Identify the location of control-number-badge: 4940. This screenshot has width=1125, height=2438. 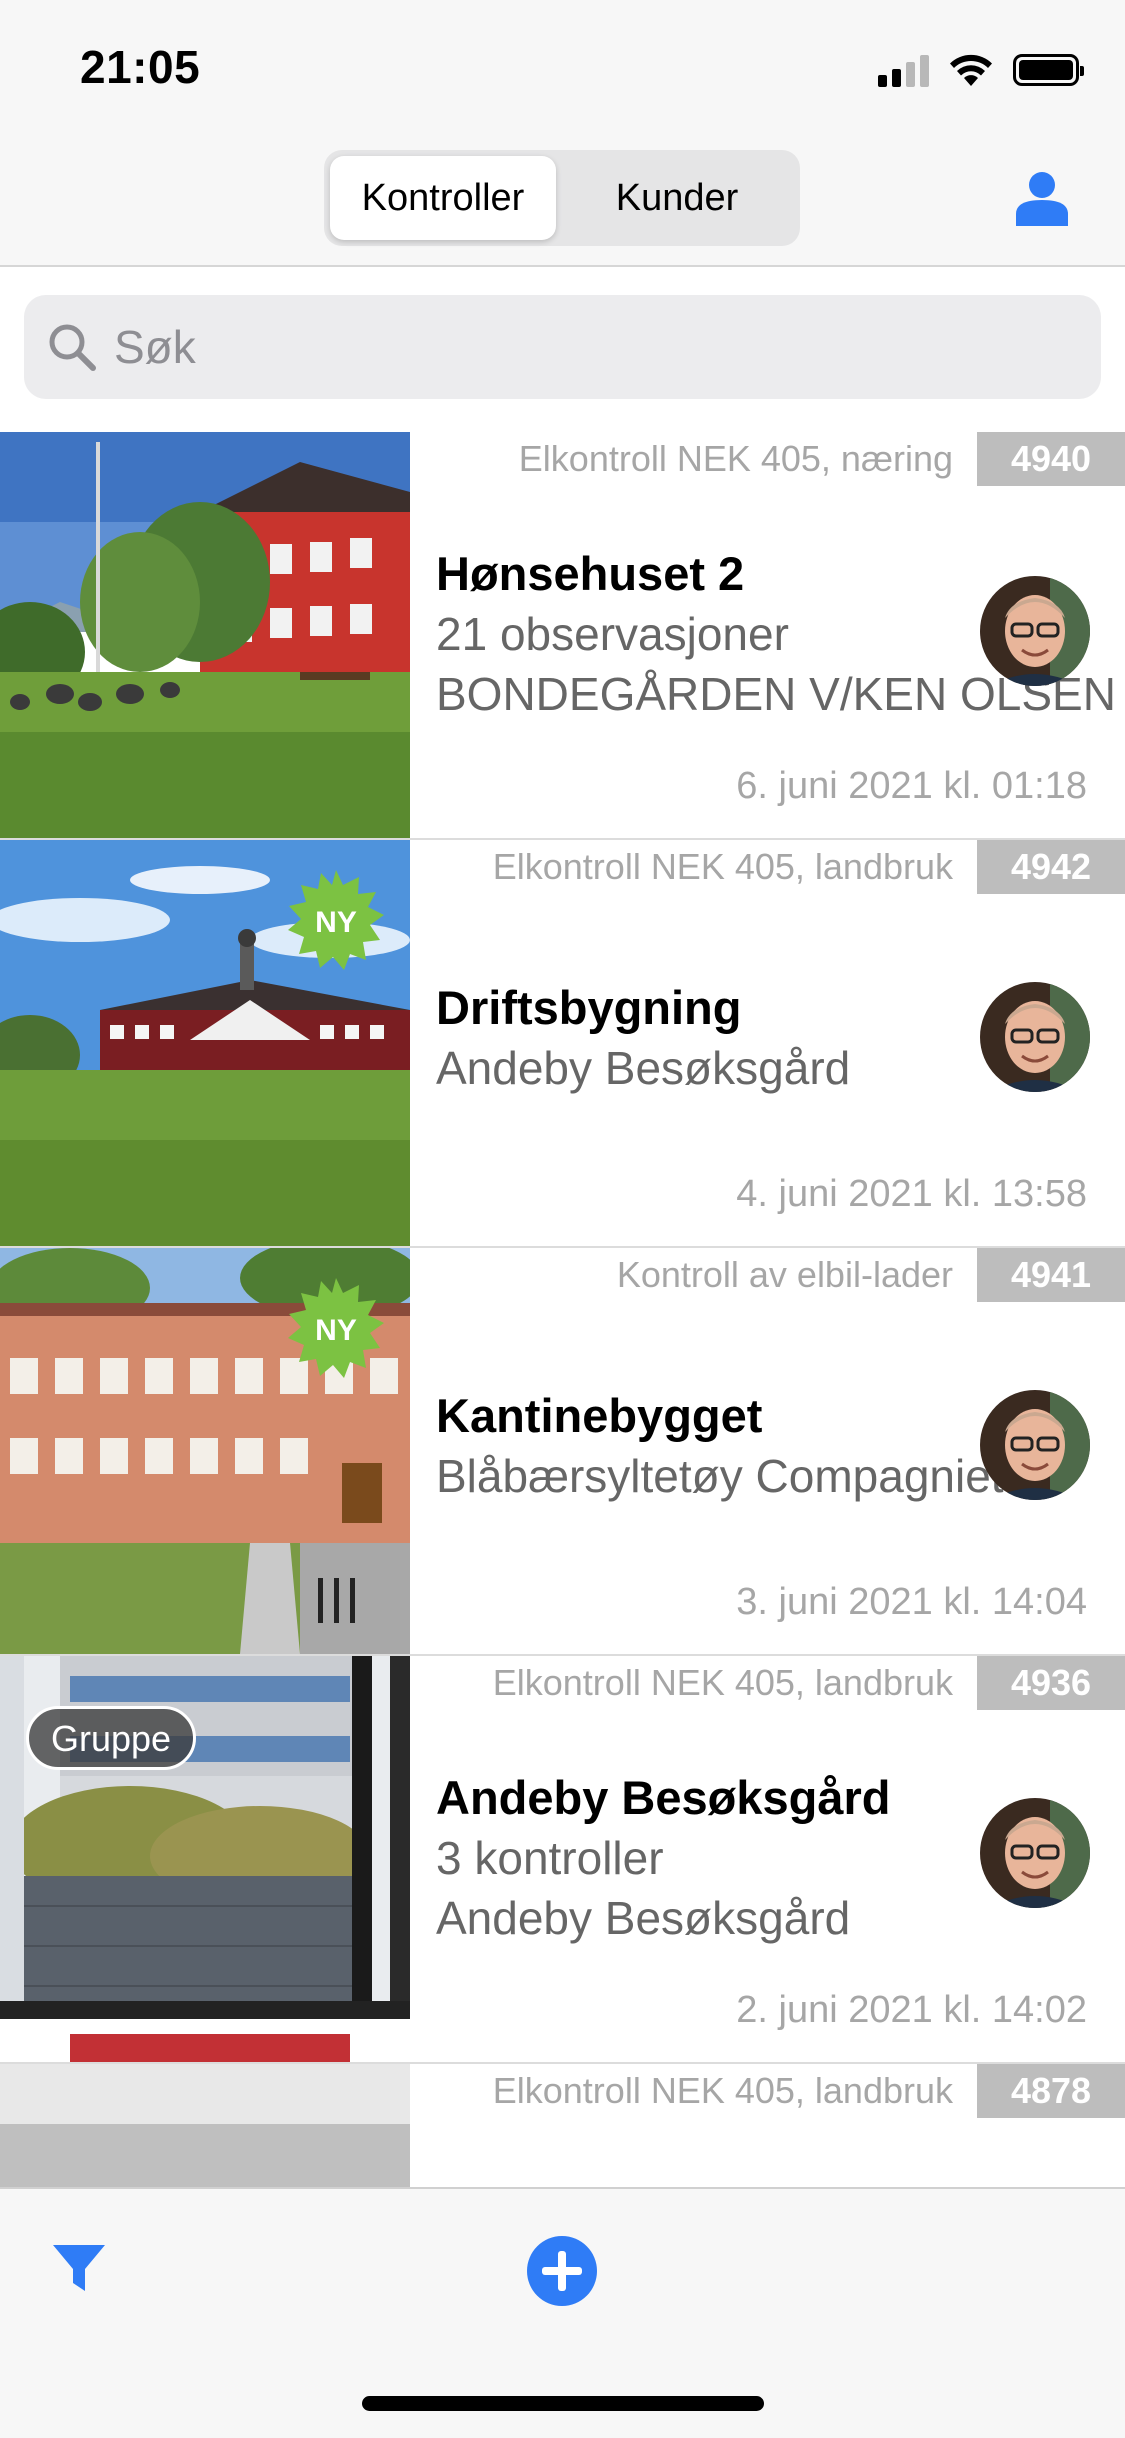
(1051, 459).